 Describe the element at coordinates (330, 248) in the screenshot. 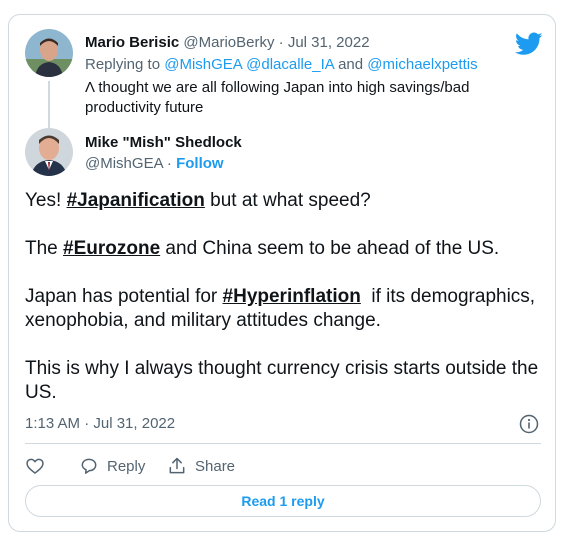

I see `tweet-text: and China seem to be ahead of the US.` at that location.